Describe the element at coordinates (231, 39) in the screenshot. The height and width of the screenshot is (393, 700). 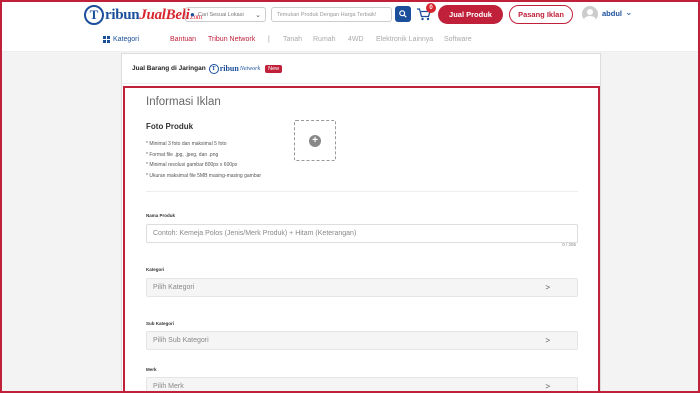
I see `nav-tribun-network: Tribun Network` at that location.